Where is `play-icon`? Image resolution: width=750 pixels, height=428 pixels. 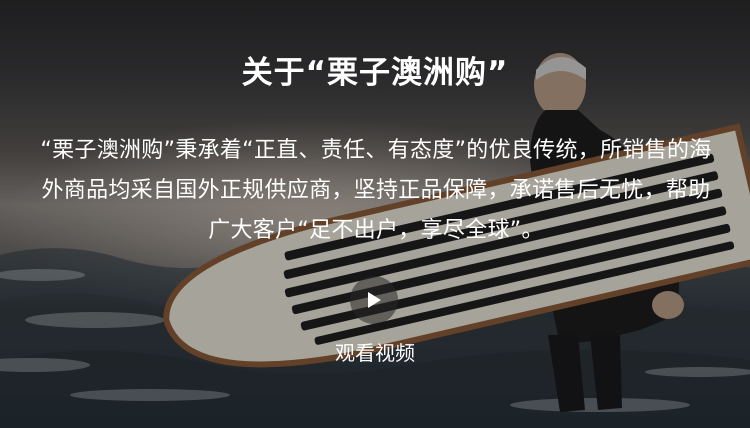
play-icon is located at coordinates (374, 300).